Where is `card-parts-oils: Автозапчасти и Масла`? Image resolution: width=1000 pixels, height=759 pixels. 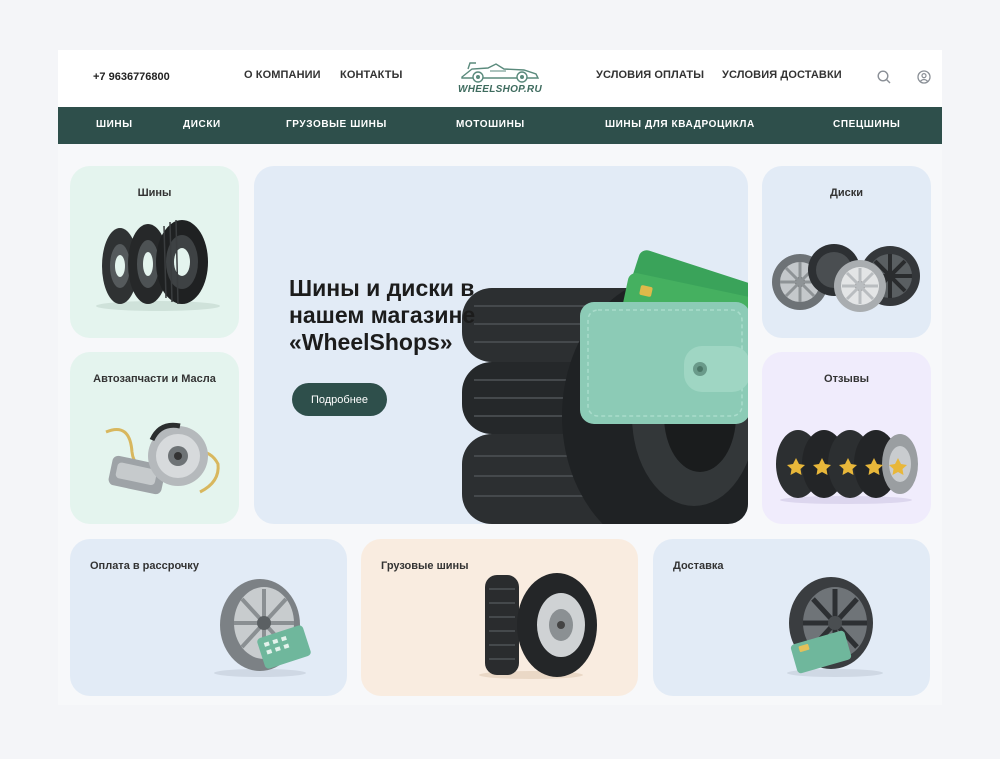 card-parts-oils: Автозапчасти и Масла is located at coordinates (154, 438).